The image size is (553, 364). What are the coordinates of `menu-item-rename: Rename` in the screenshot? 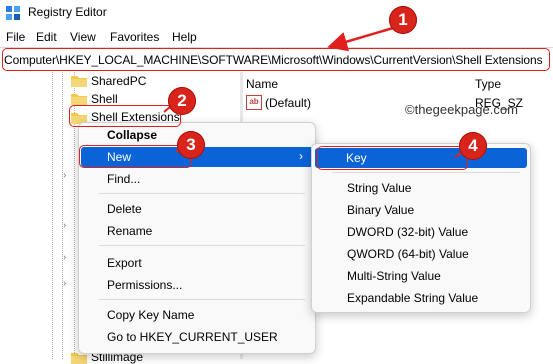 It's located at (197, 231).